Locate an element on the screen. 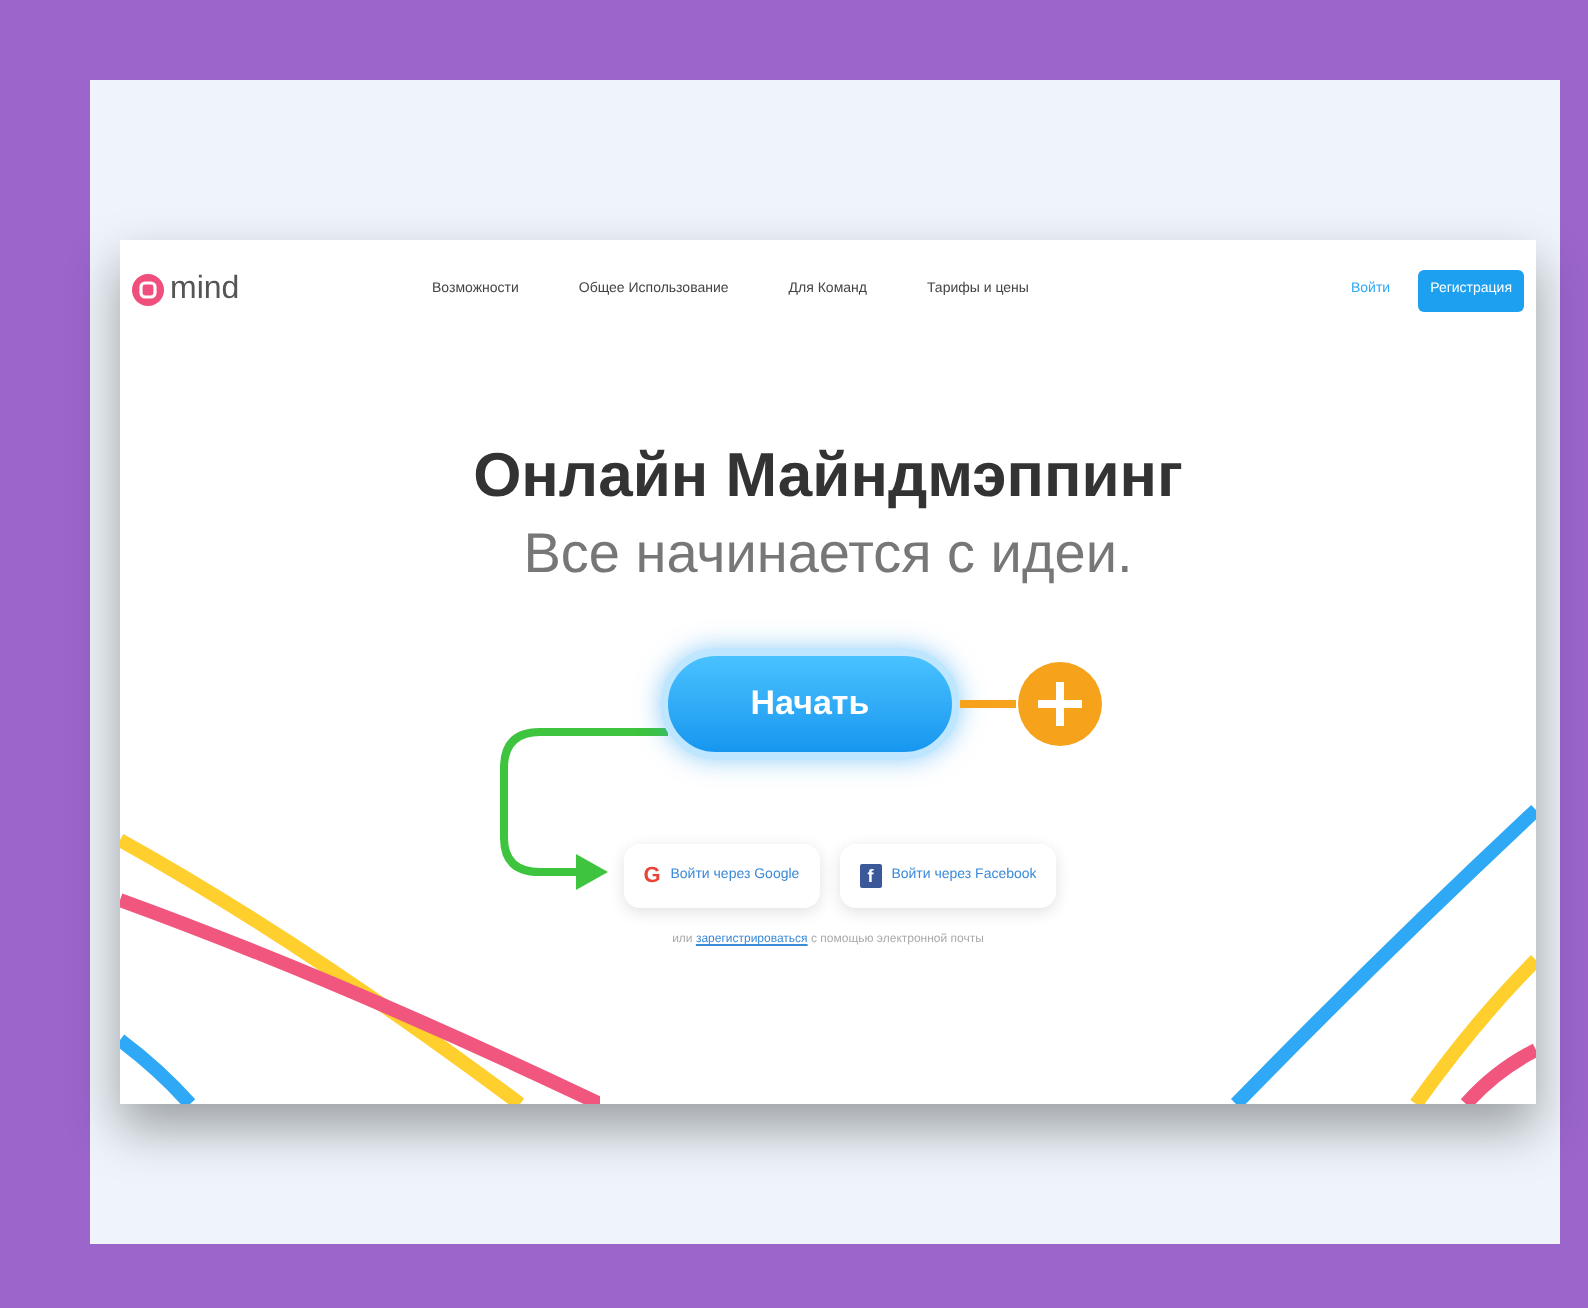 Image resolution: width=1588 pixels, height=1308 pixels. hero-subtitle: Все начинается с идеи. is located at coordinates (828, 554).